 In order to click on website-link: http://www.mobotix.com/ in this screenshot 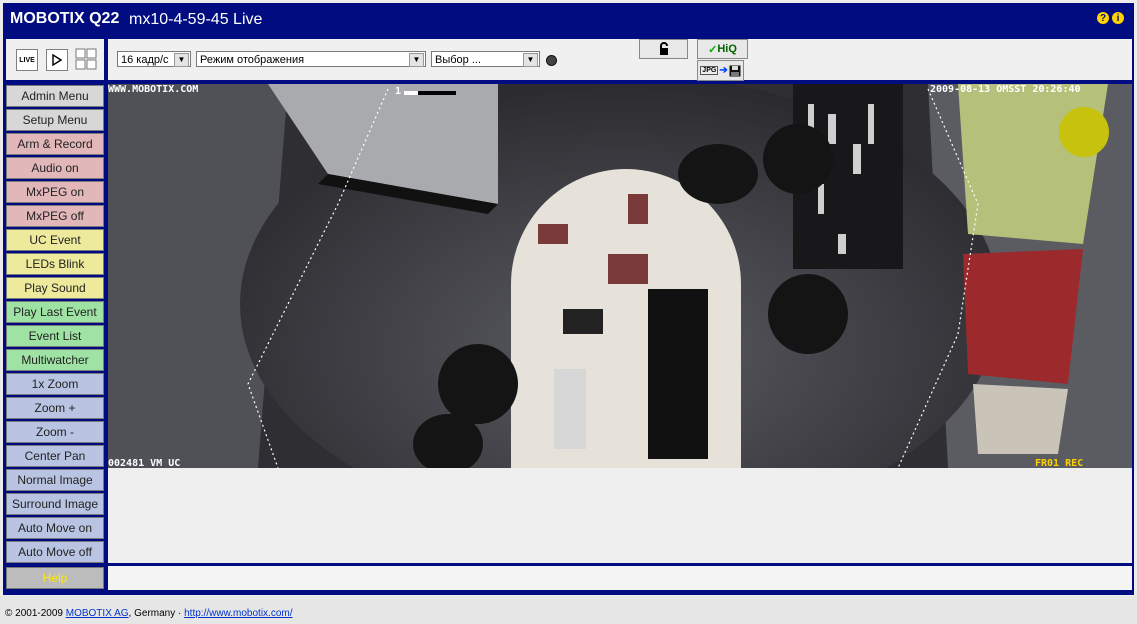, I will do `click(238, 613)`.